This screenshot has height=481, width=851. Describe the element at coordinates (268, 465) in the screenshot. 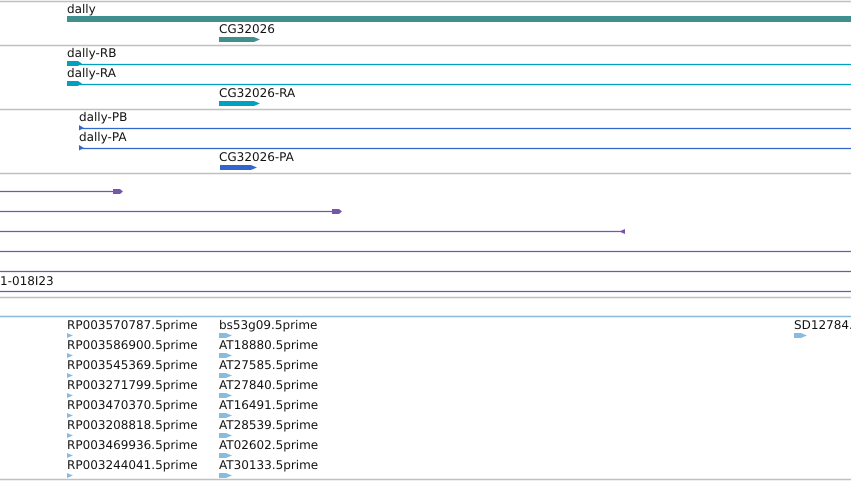

I see `est-label: AT30133.5prime` at that location.